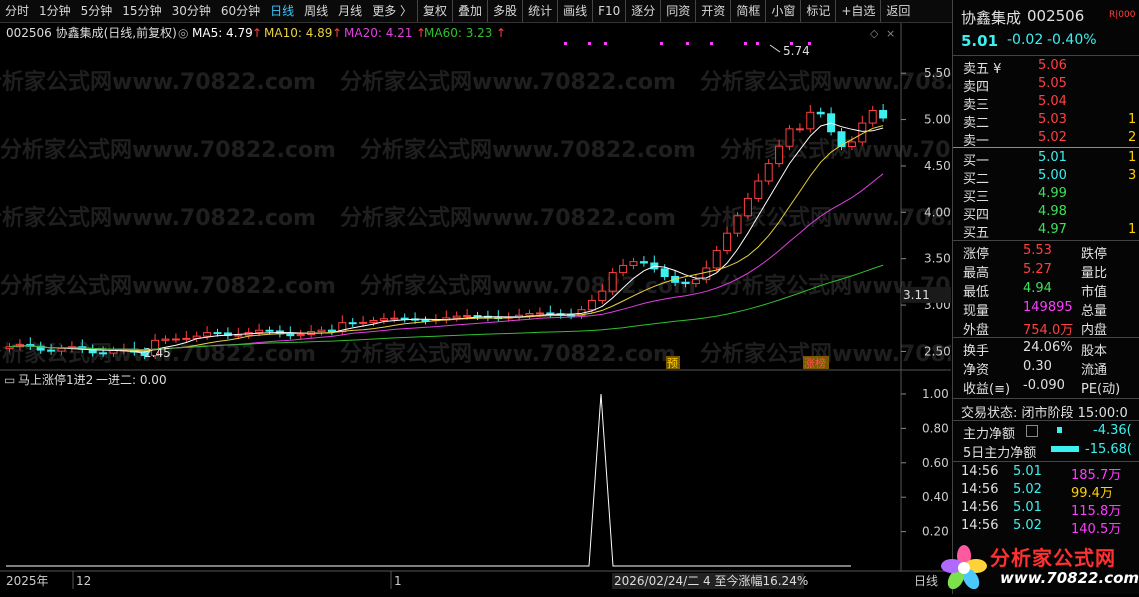  Describe the element at coordinates (712, 11) in the screenshot. I see `tool-button-8: 开资` at that location.